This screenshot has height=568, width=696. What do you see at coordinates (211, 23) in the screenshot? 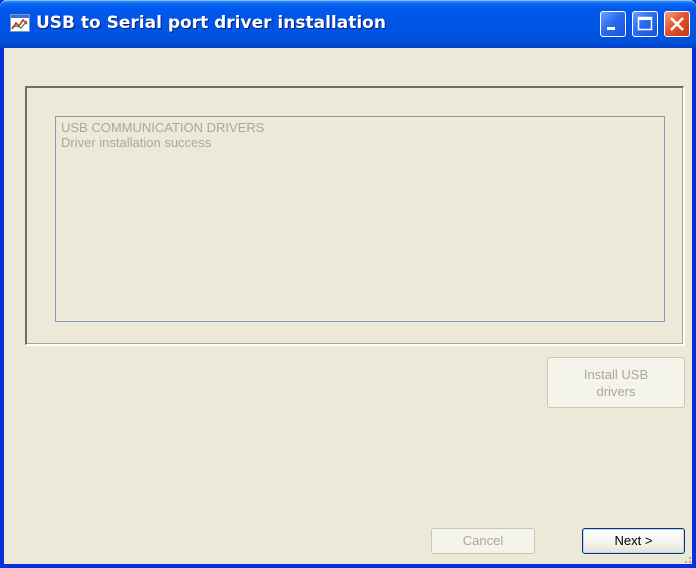
I see `window-title: USB to Serial port driver installation` at bounding box center [211, 23].